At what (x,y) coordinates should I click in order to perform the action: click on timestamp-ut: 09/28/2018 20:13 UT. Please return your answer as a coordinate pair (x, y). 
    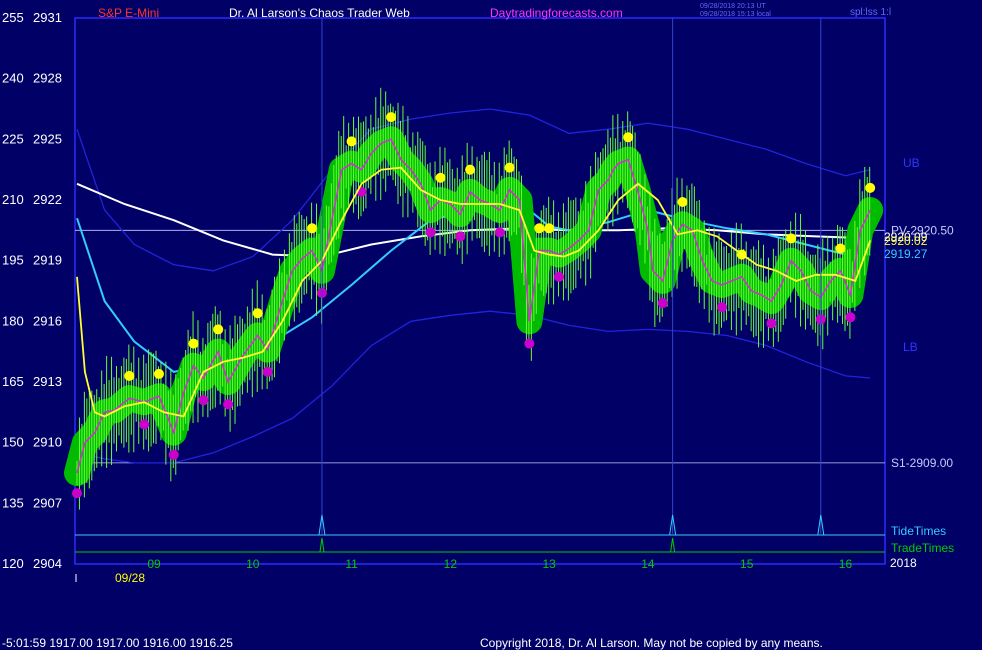
    Looking at the image, I should click on (733, 6).